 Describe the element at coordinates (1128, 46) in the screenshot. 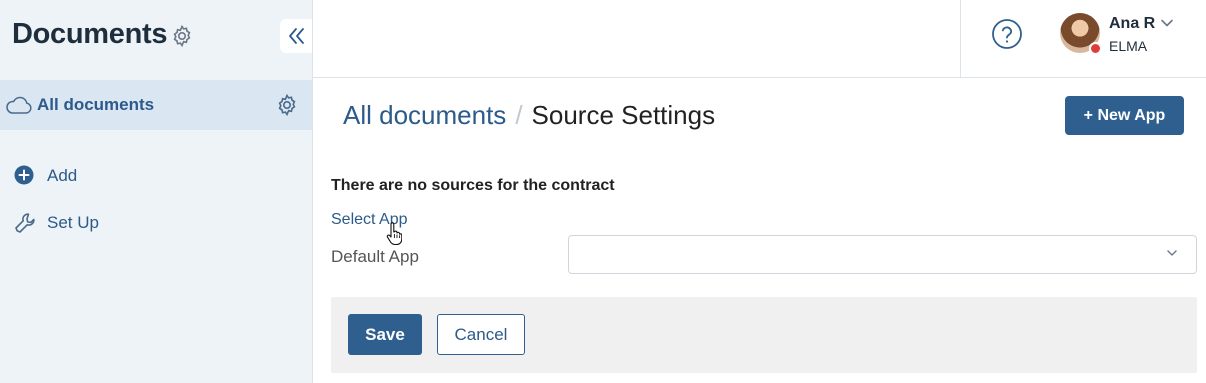

I see `user-company: ELMA` at that location.